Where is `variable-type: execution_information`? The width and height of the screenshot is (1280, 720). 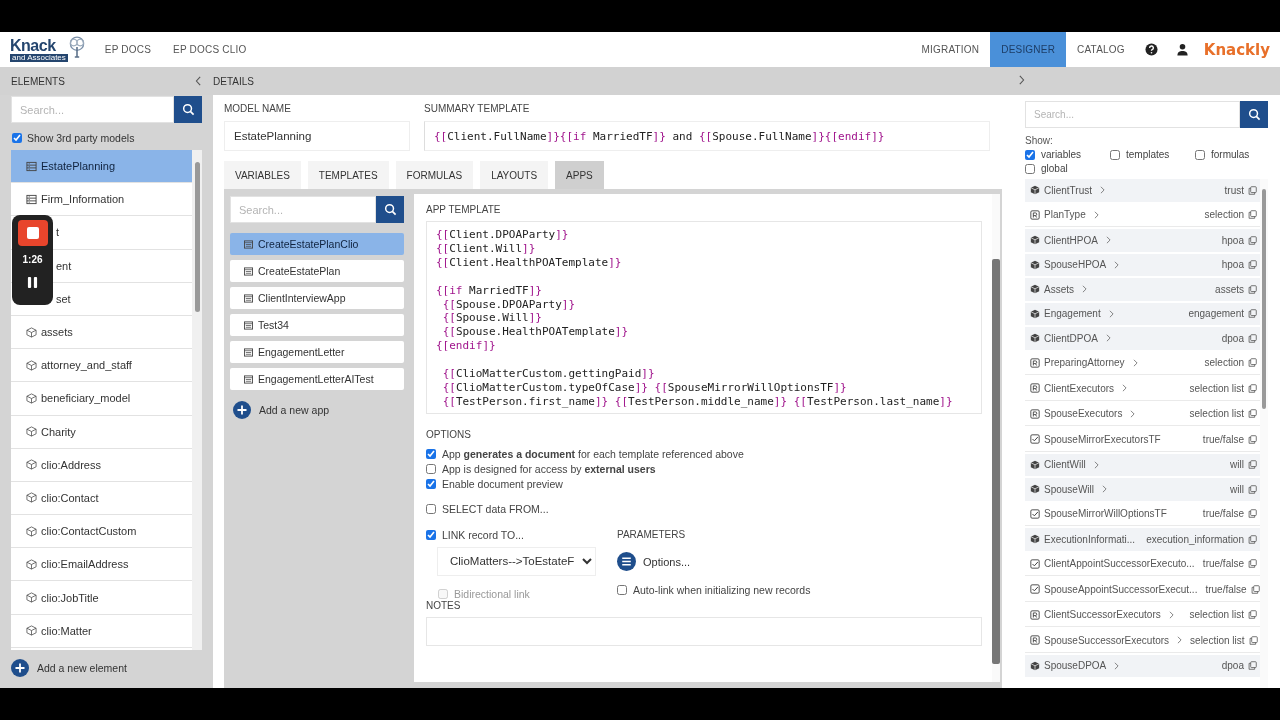
variable-type: execution_information is located at coordinates (1195, 539).